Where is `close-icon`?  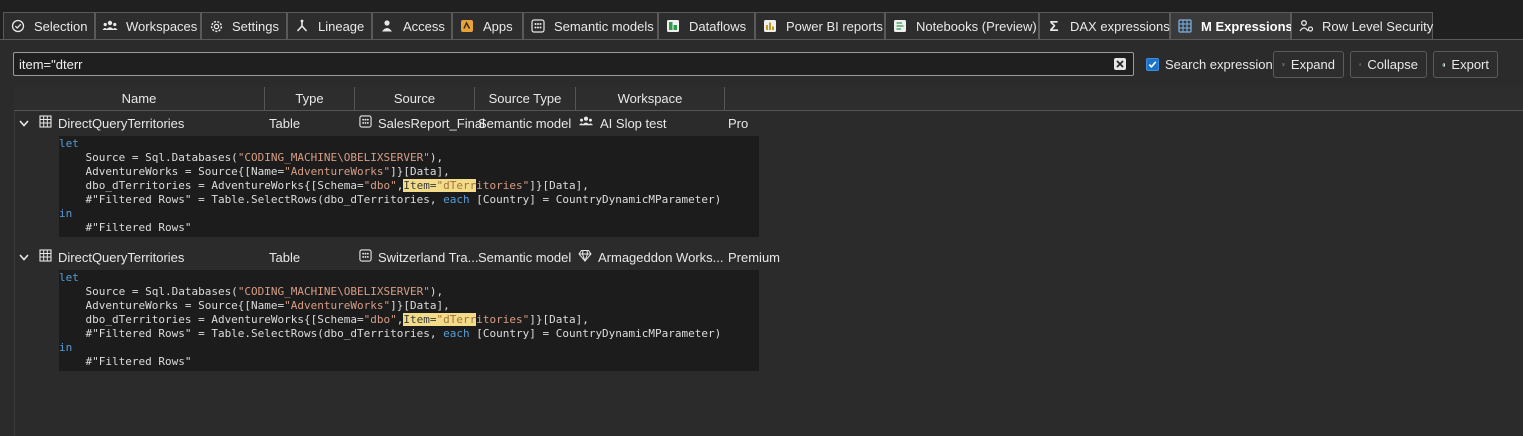 close-icon is located at coordinates (1120, 64).